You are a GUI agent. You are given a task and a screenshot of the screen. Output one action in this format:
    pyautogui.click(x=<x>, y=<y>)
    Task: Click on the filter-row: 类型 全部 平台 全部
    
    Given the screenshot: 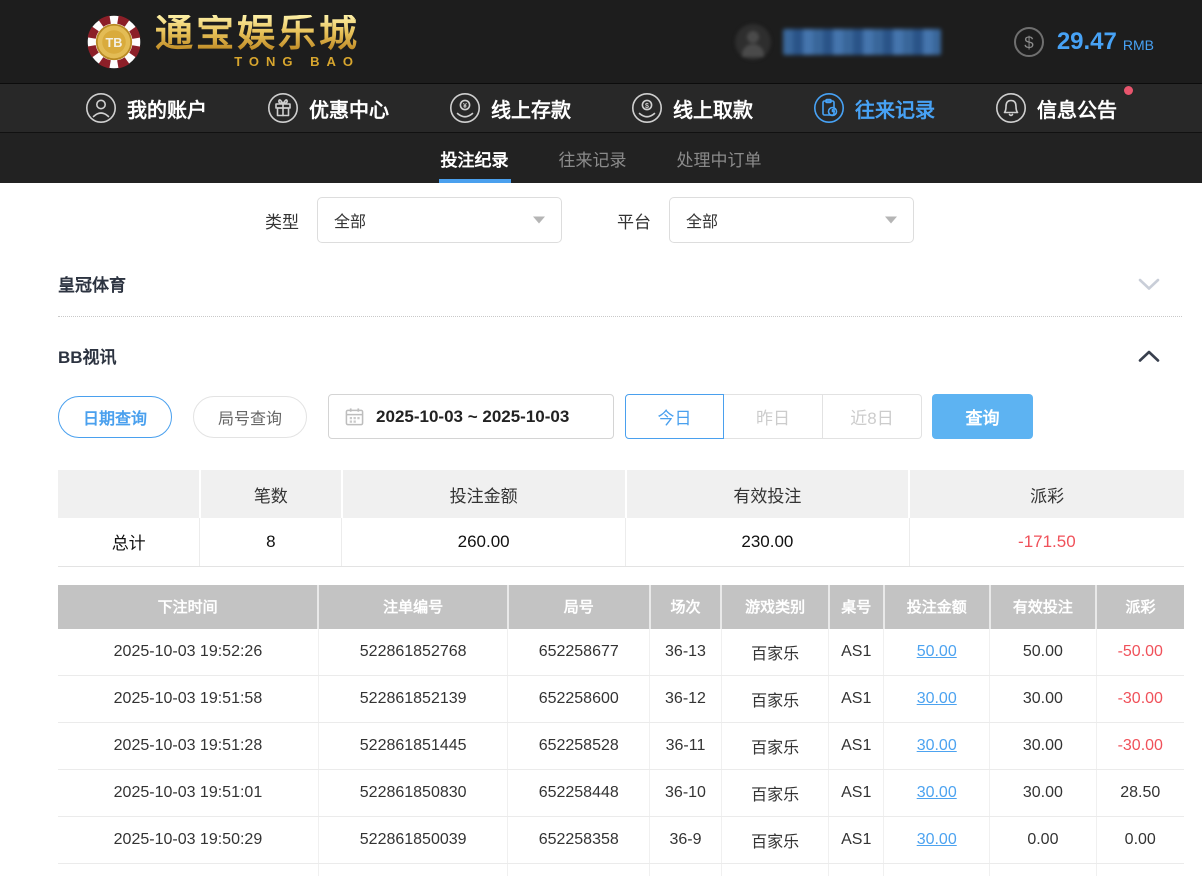 What is the action you would take?
    pyautogui.click(x=733, y=220)
    